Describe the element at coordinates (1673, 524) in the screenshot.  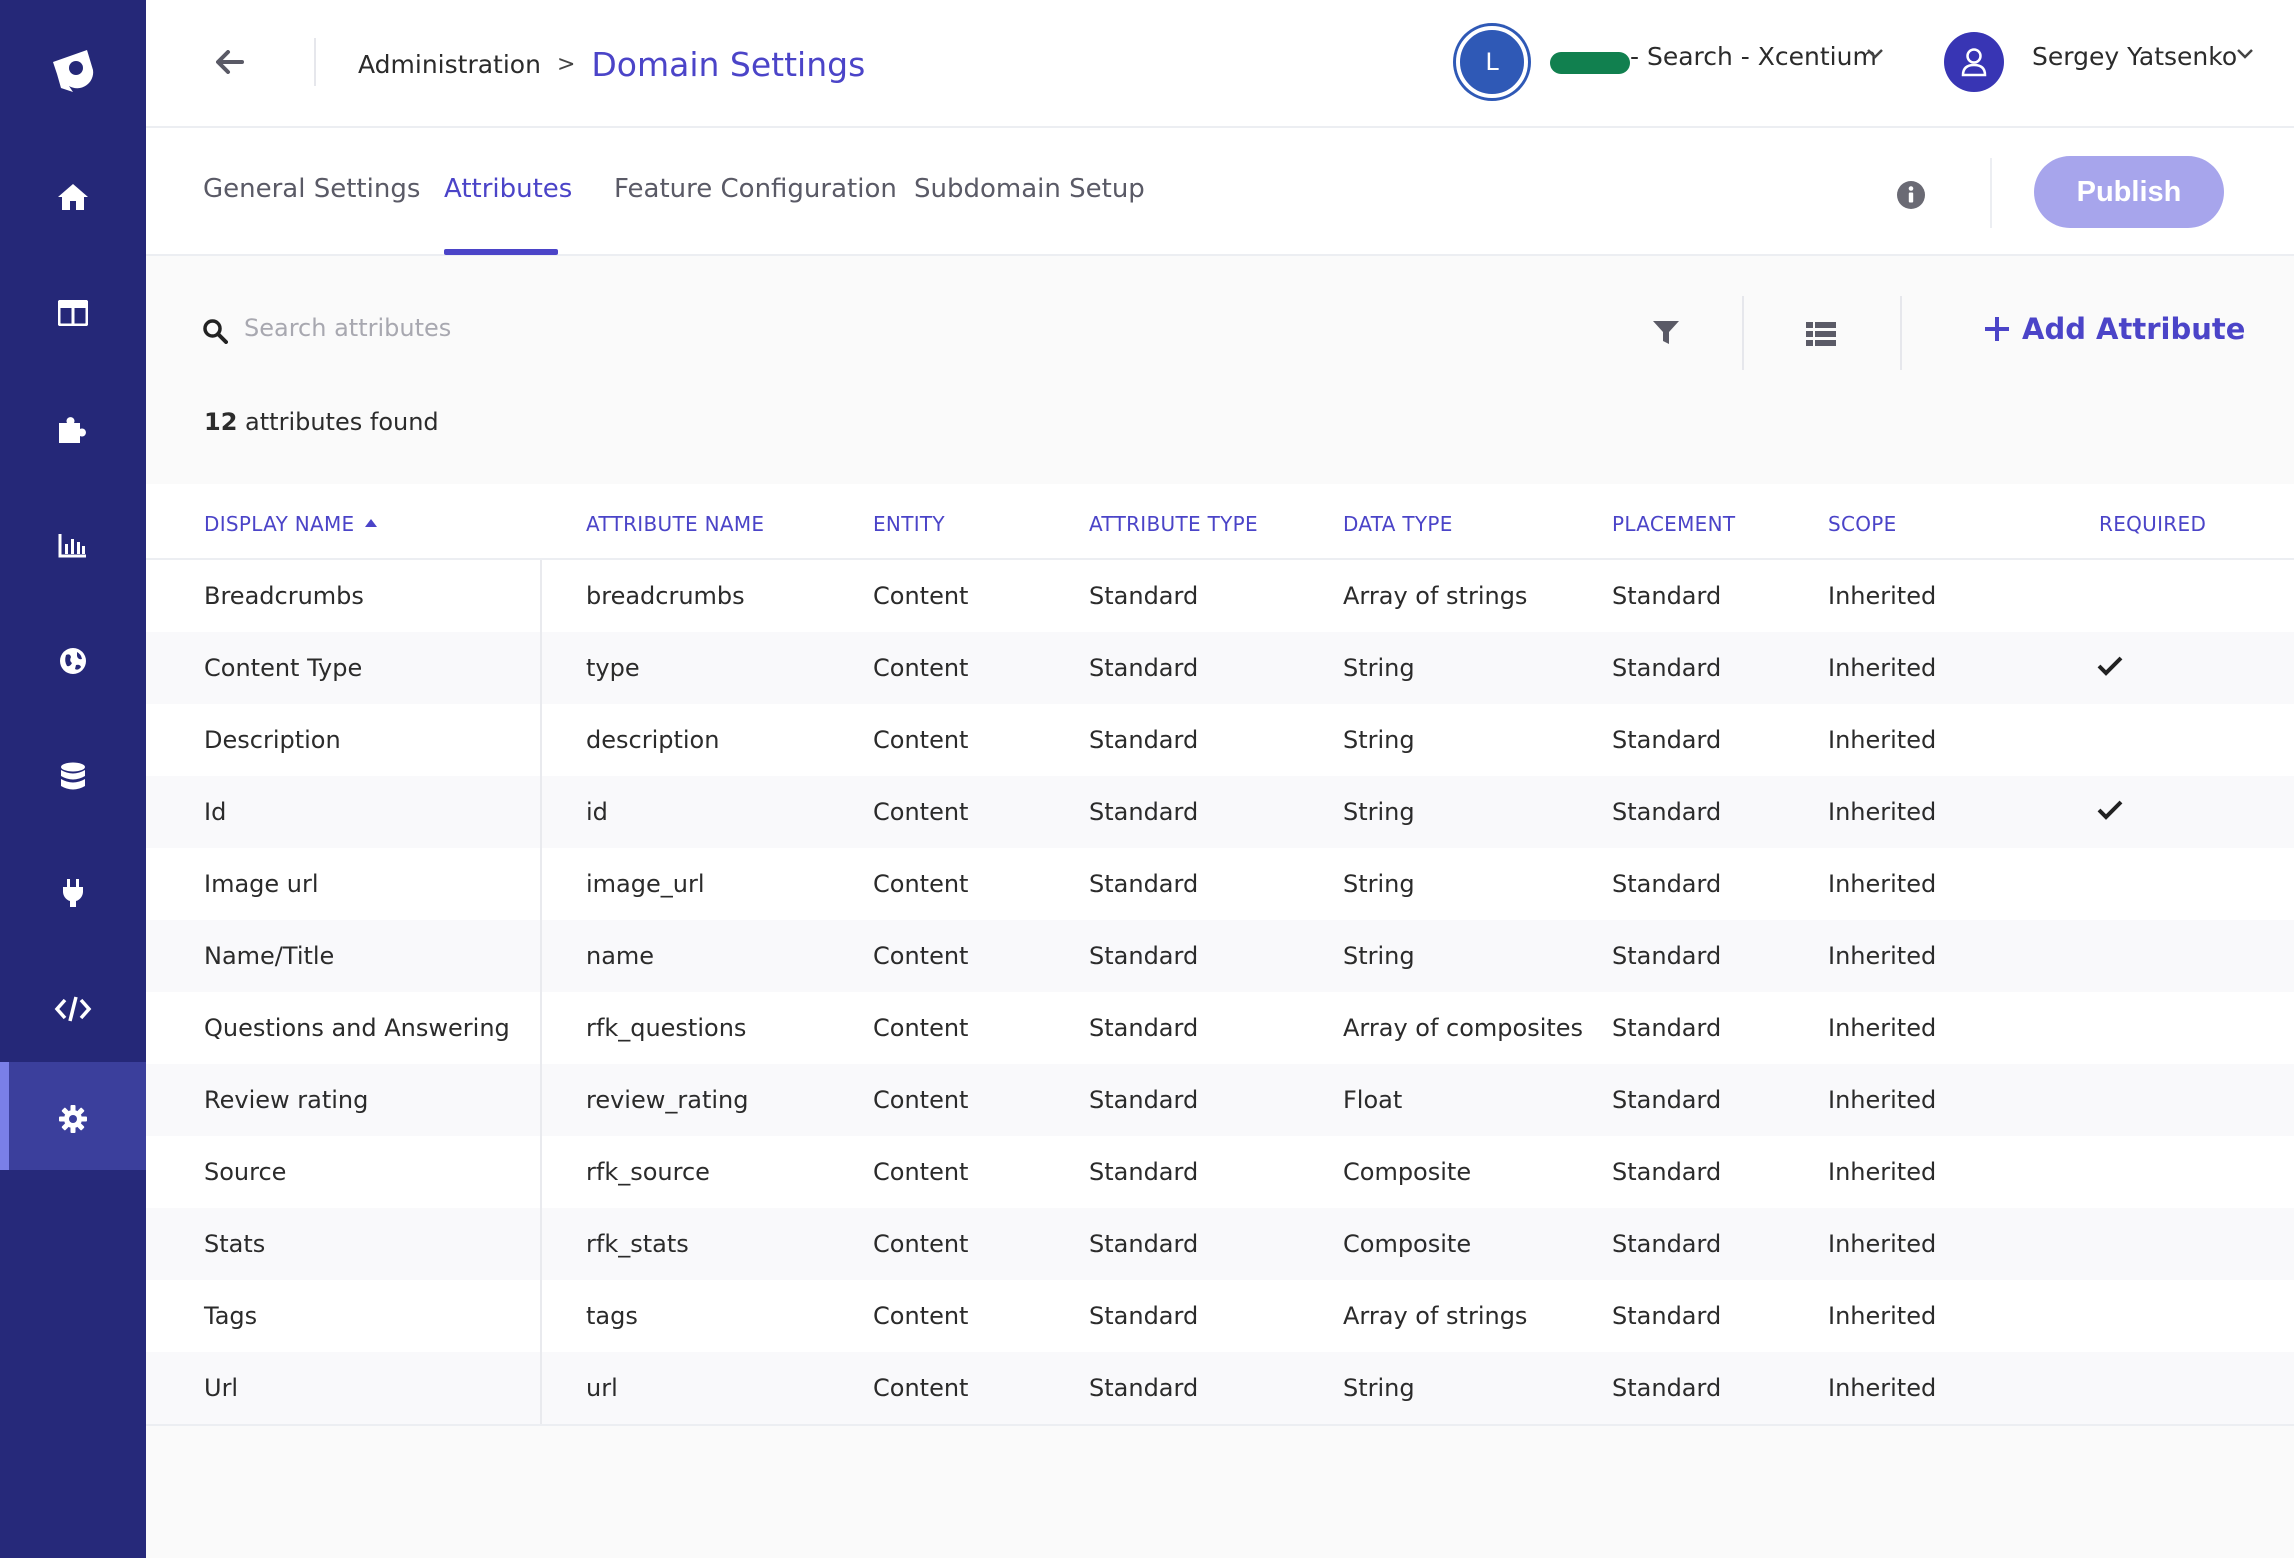
I see `col-placement: PLACEMENT` at that location.